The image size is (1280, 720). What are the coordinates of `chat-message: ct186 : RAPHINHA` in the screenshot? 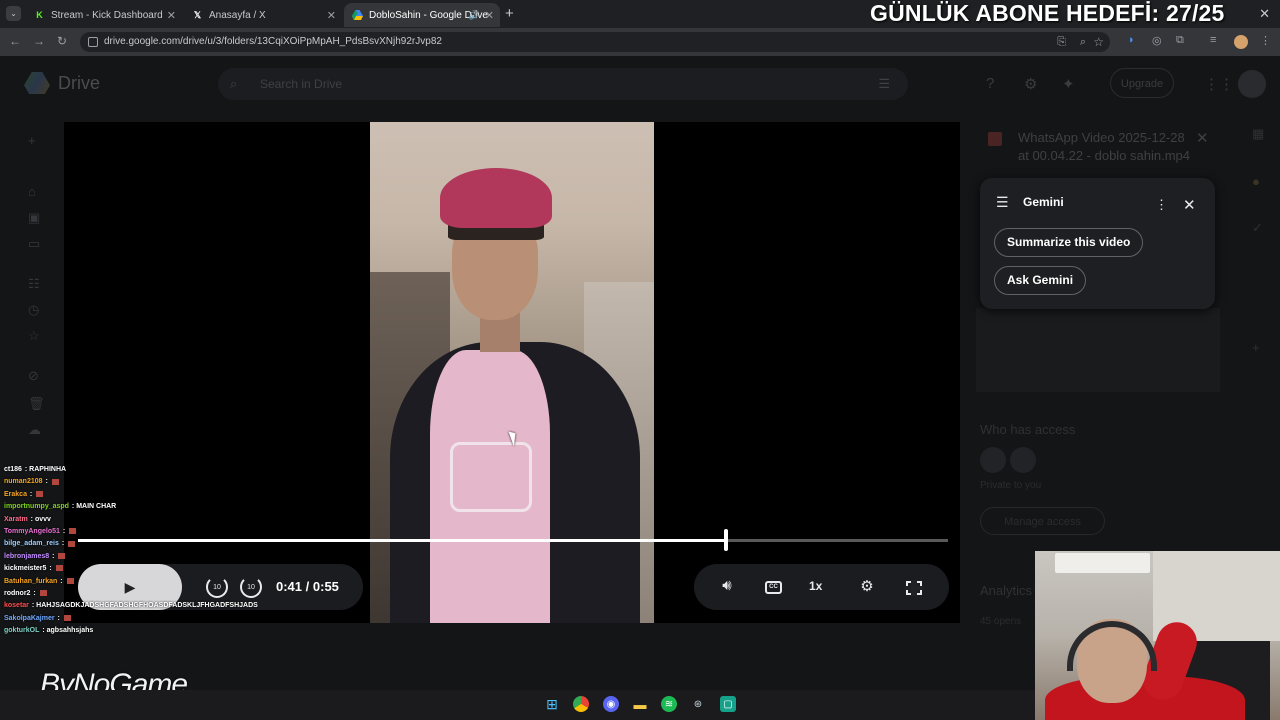 It's located at (35, 469).